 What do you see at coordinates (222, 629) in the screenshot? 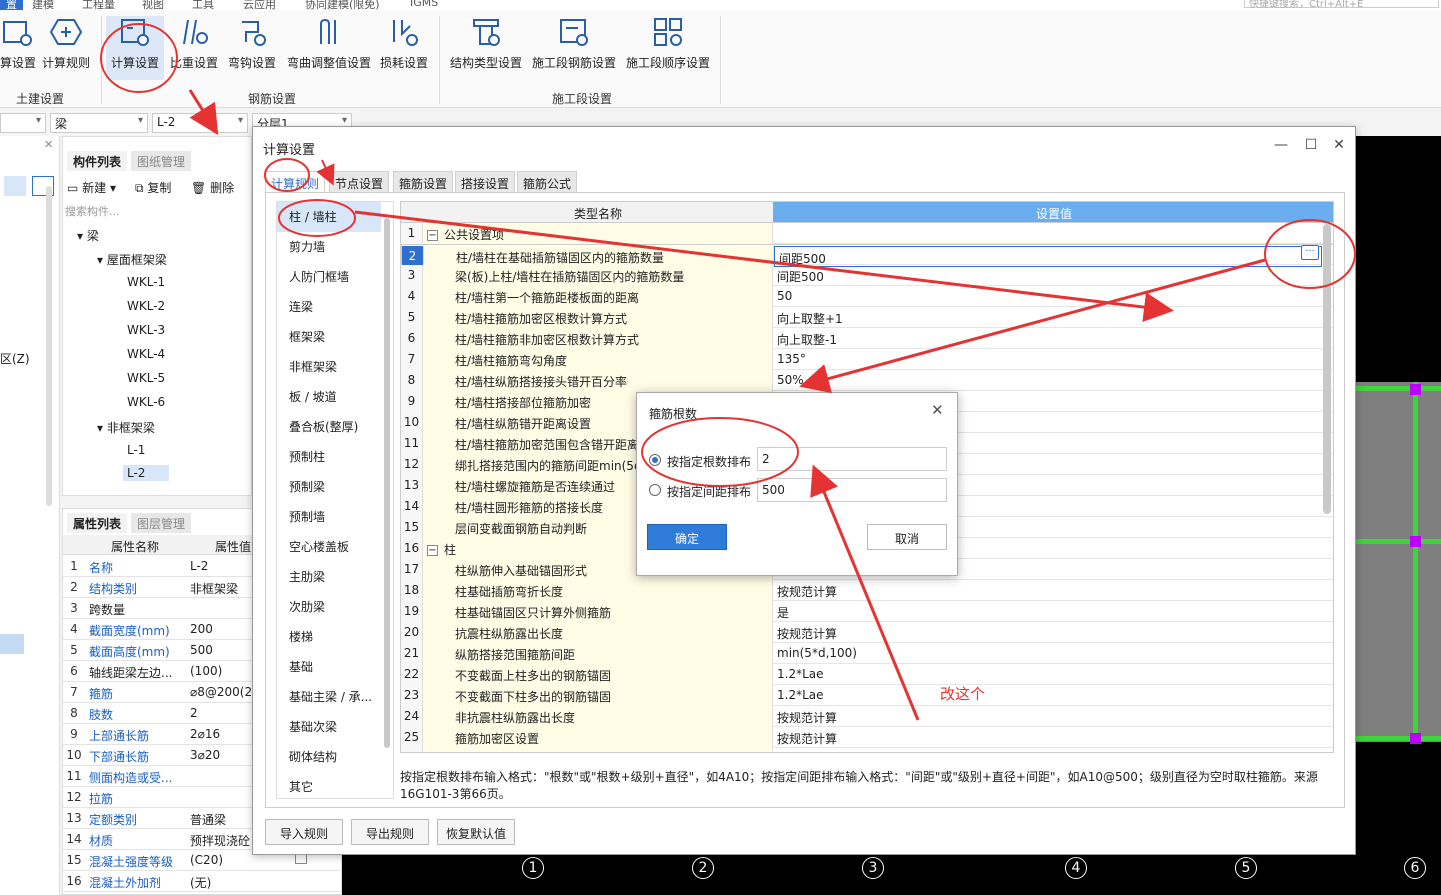
I see `property-value: 200` at bounding box center [222, 629].